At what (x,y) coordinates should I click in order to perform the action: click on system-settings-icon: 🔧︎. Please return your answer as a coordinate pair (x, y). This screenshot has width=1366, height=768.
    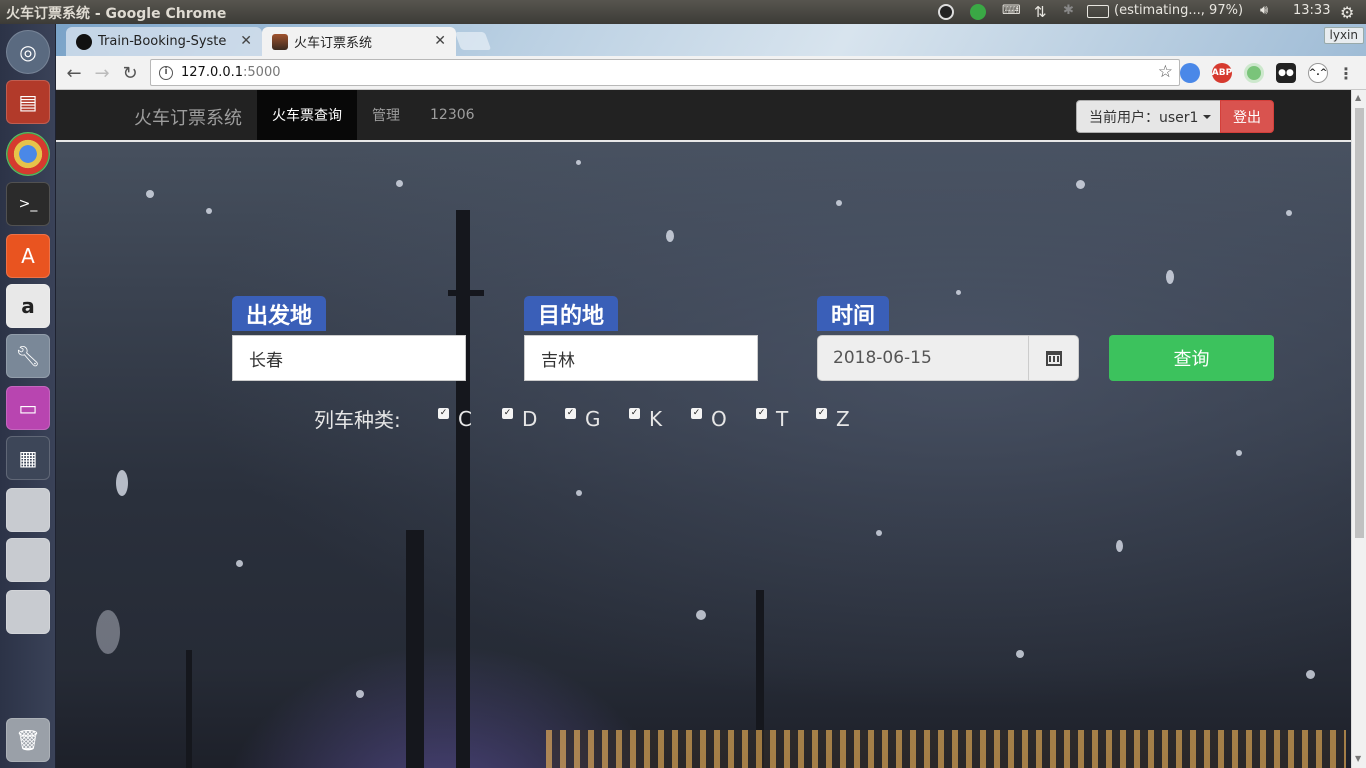
    Looking at the image, I should click on (28, 356).